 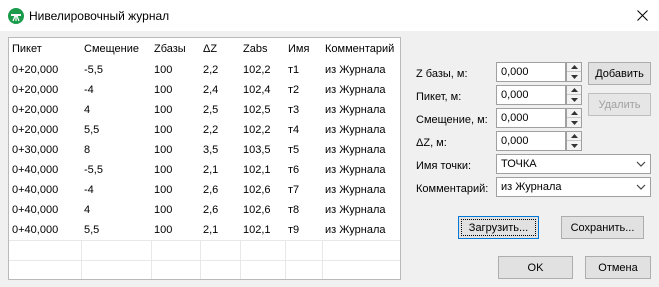 What do you see at coordinates (204, 90) in the screenshot?
I see `table-row: 0+20,000 -4 100 2,4 102,4 т2 из Журнала` at bounding box center [204, 90].